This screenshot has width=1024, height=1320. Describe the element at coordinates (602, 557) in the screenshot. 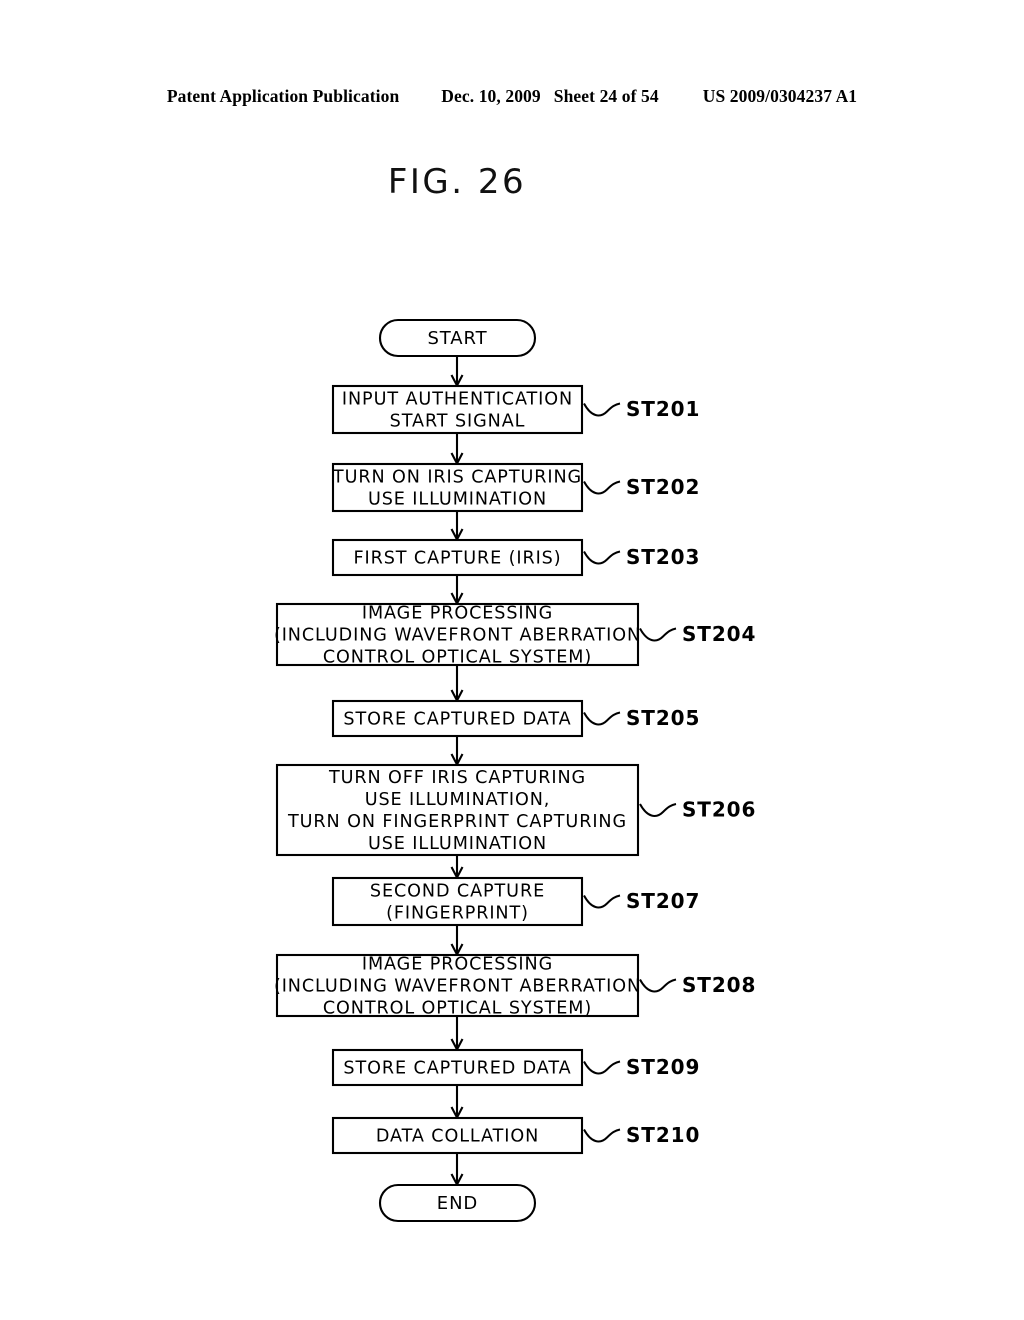

I see `flow-step-st203-leader` at that location.